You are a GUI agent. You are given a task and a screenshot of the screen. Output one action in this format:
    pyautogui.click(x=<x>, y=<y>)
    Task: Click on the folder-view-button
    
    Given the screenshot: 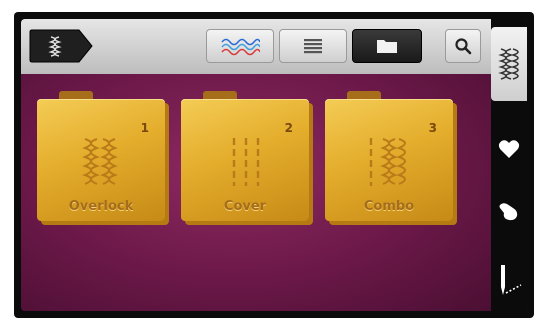 What is the action you would take?
    pyautogui.click(x=387, y=46)
    